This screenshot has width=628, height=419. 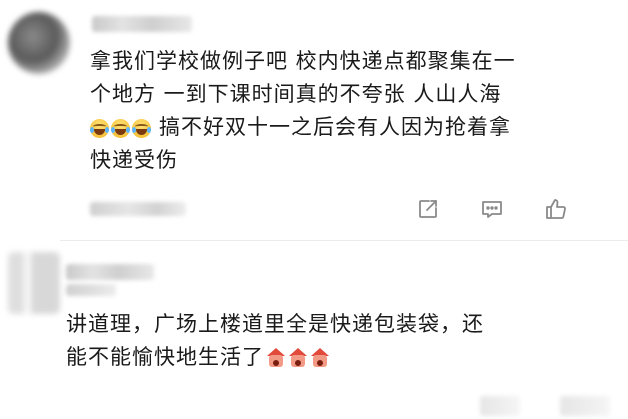 I want to click on comment-actions, so click(x=492, y=209).